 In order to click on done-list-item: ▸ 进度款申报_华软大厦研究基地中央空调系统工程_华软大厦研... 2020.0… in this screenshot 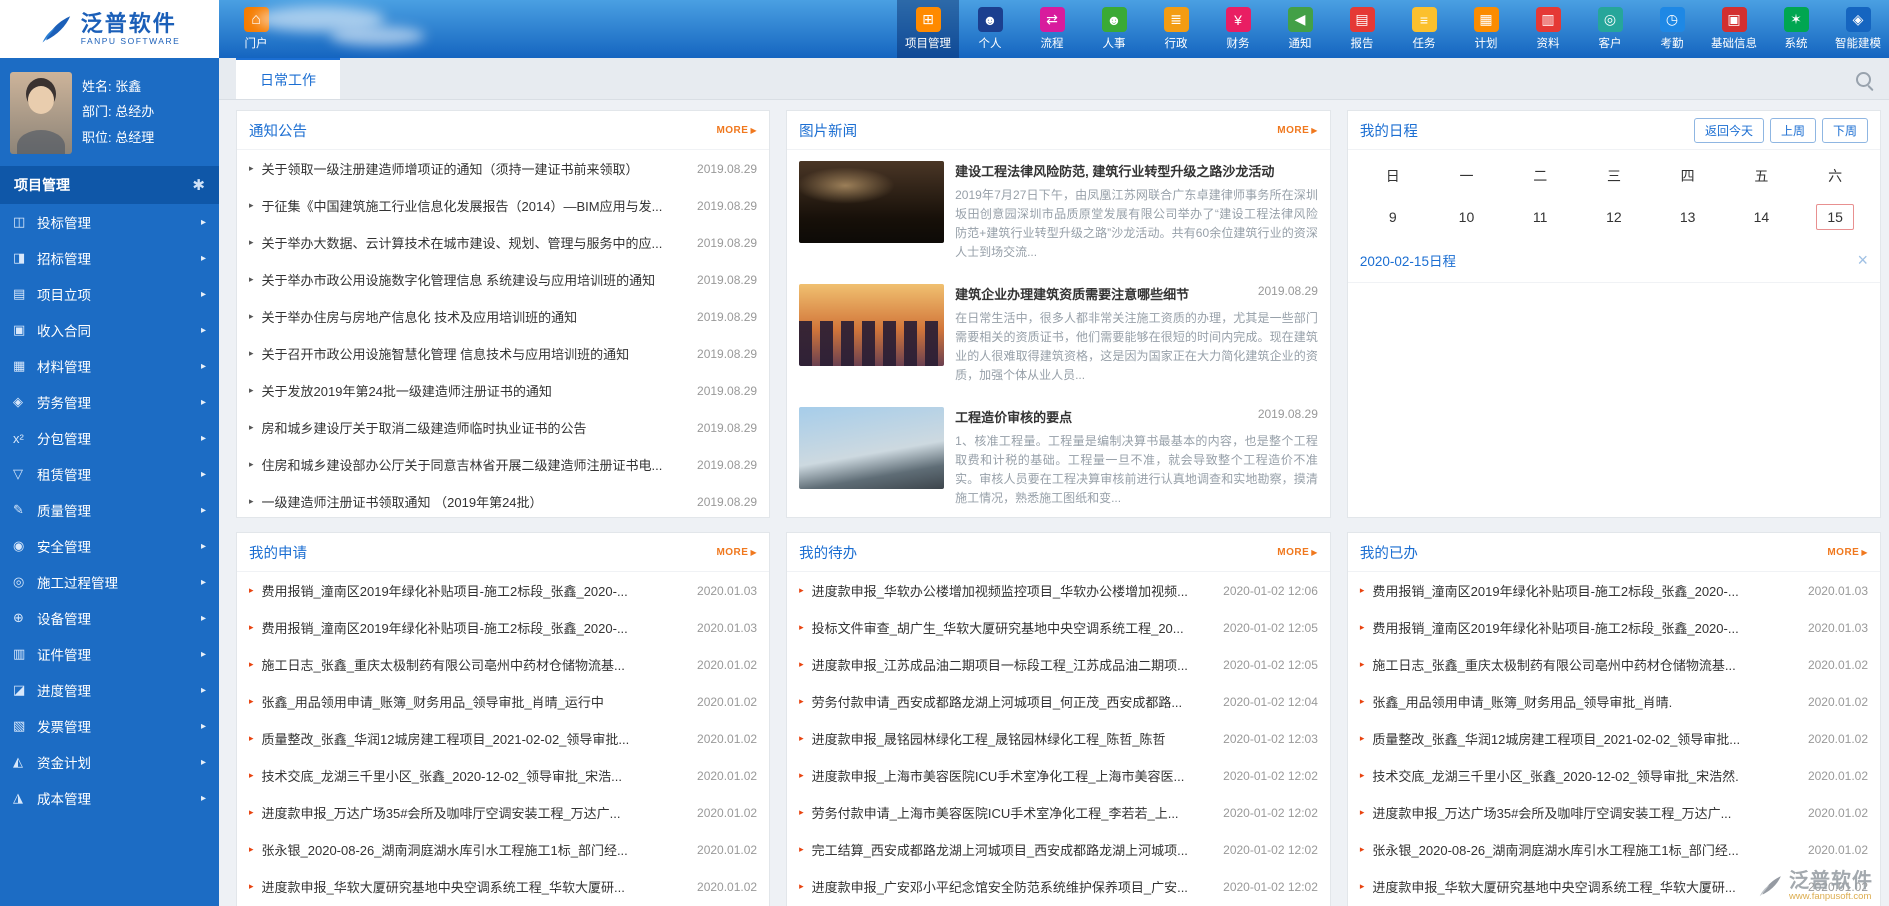, I will do `click(1614, 886)`.